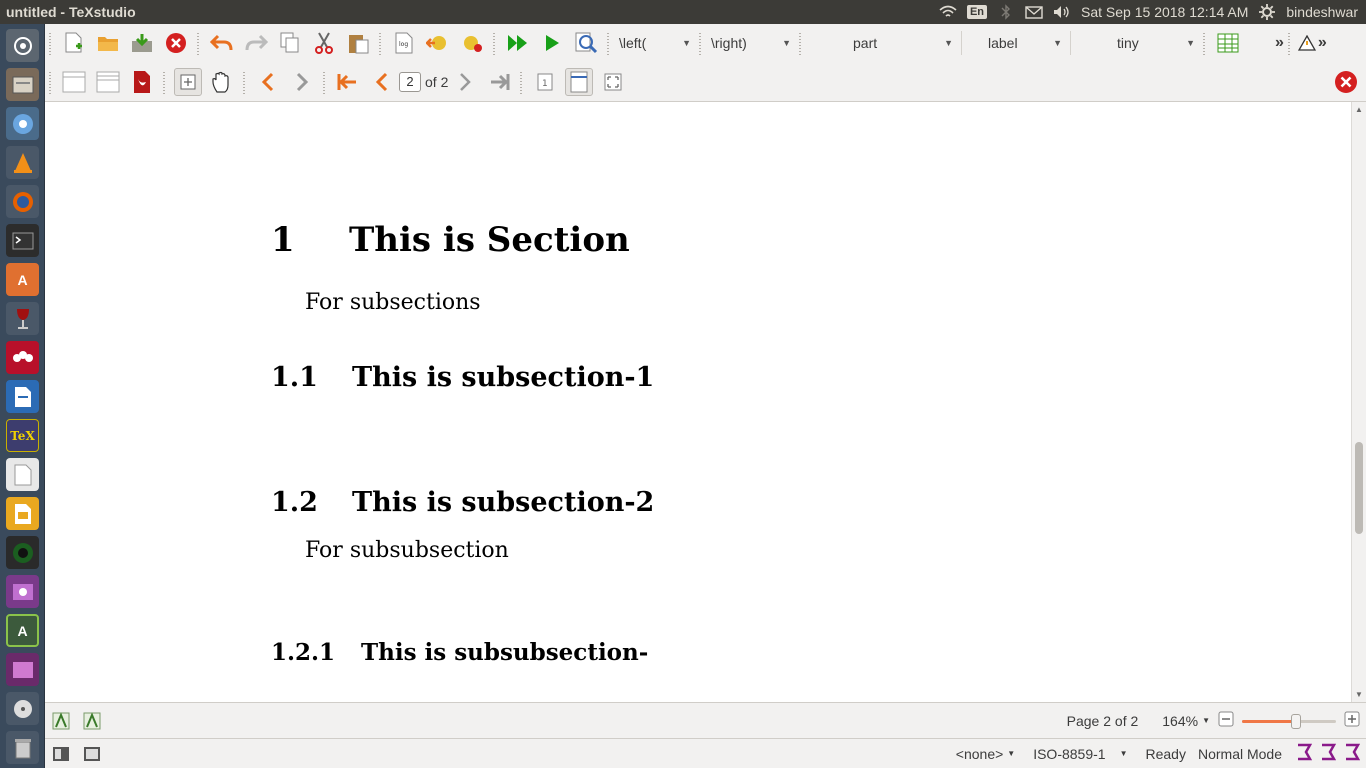  I want to click on zoom-level: 164%, so click(1180, 721).